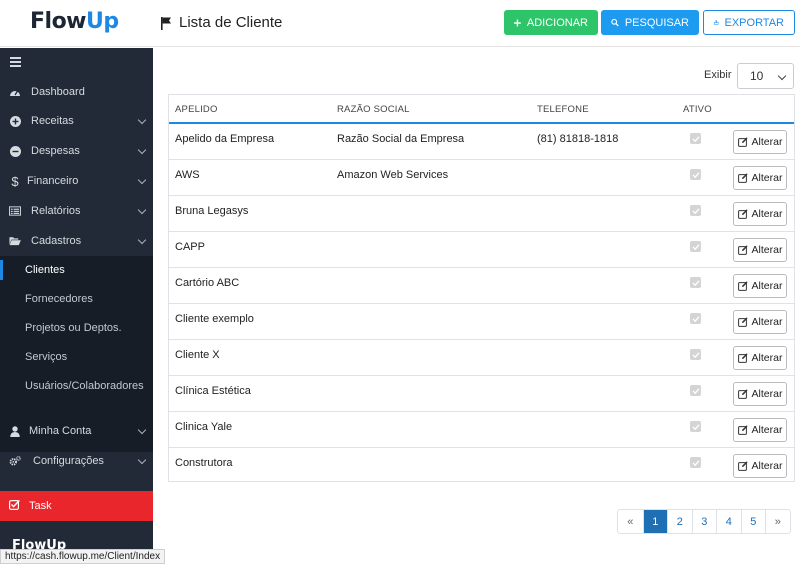 This screenshot has width=800, height=564. I want to click on cell-razao-social: Amazon Web Services, so click(393, 175).